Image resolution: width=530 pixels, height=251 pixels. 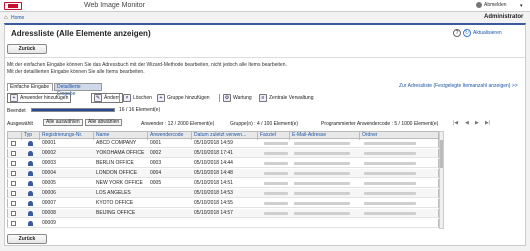 I want to click on next-page-icon: ▶, so click(x=477, y=123).